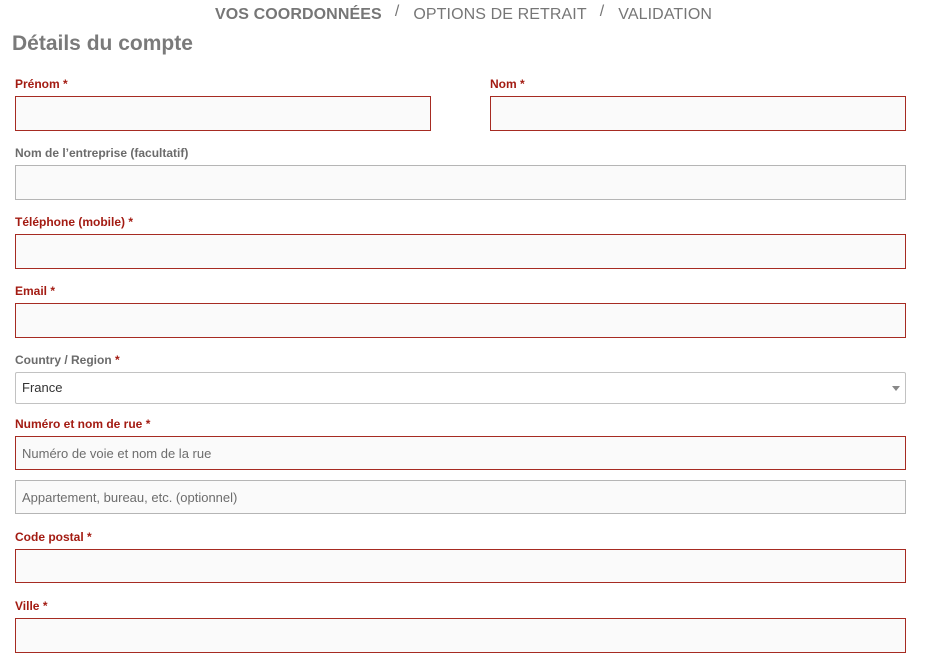  What do you see at coordinates (298, 15) in the screenshot?
I see `step-vos-coordonnees: VOS COORDONNÉES` at bounding box center [298, 15].